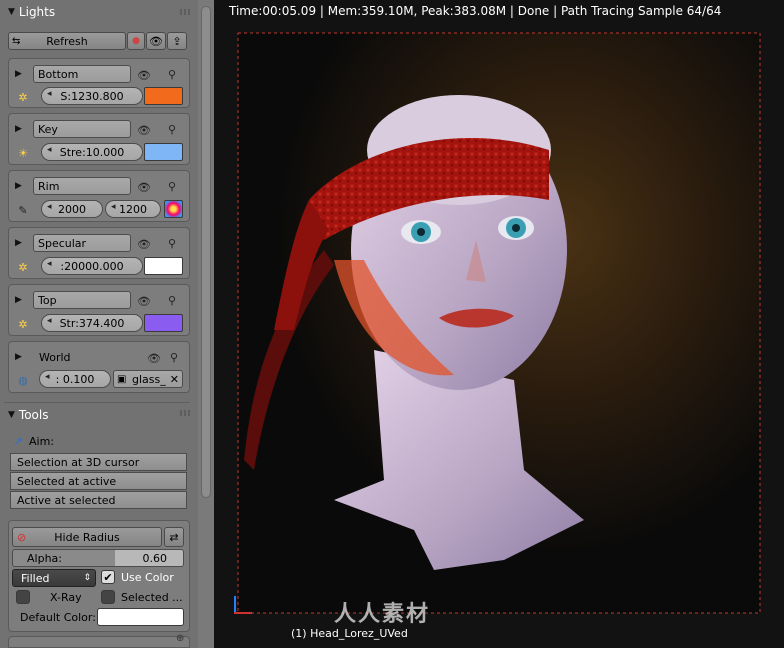 Image resolution: width=784 pixels, height=648 pixels. I want to click on strength-field: ◂ Stre:10.000, so click(92, 152).